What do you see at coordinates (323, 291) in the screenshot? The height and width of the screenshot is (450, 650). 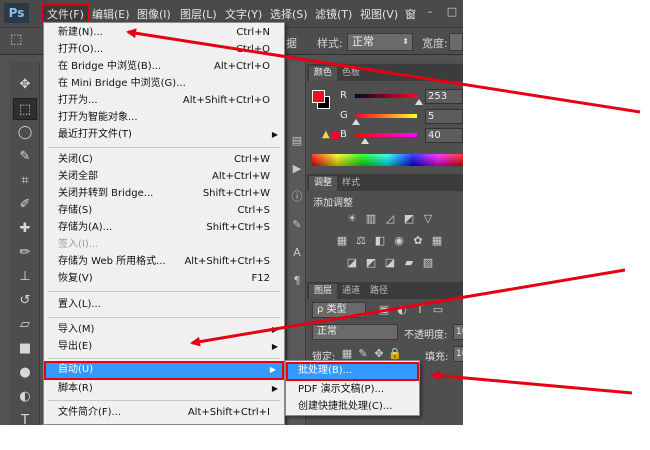 I see `tab-layers: 图层` at bounding box center [323, 291].